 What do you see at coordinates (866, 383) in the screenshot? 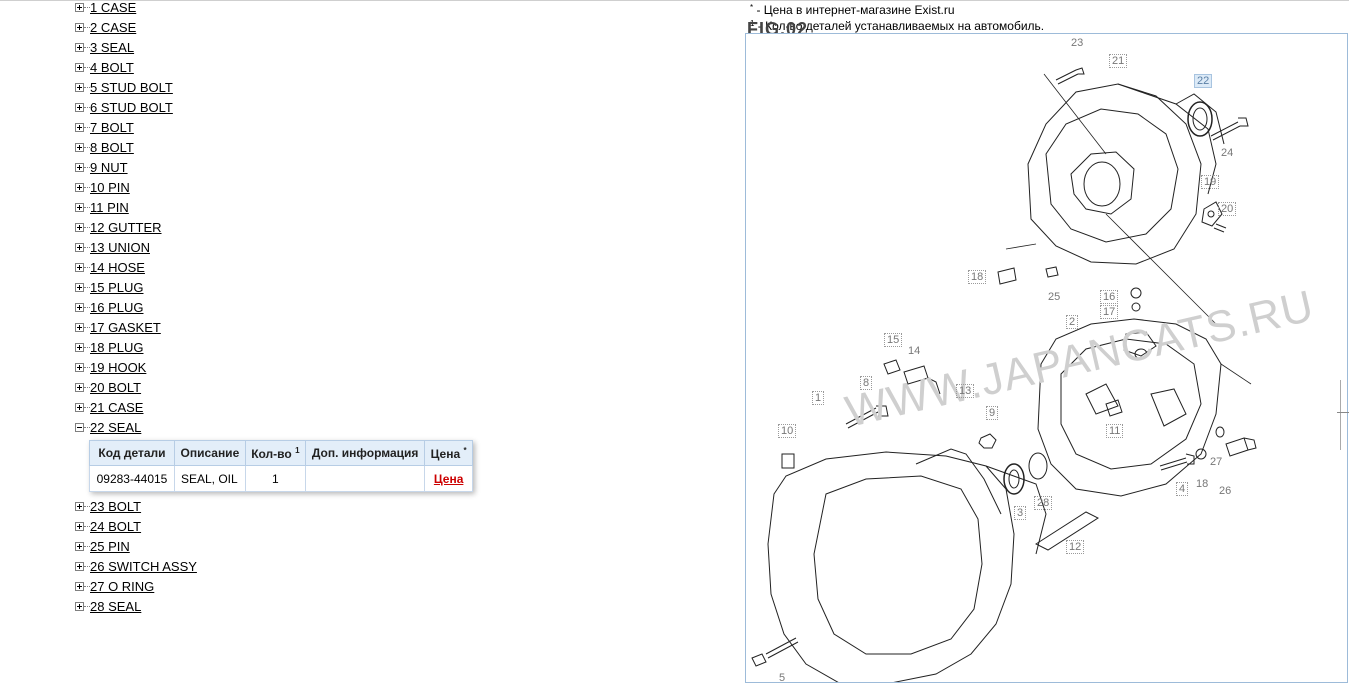
I see `callout-8: 8` at bounding box center [866, 383].